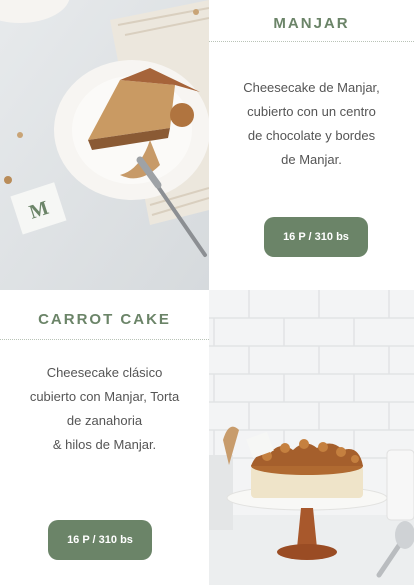 The width and height of the screenshot is (414, 585). I want to click on carrot-description-line: Cheesecake clásico, so click(104, 372).